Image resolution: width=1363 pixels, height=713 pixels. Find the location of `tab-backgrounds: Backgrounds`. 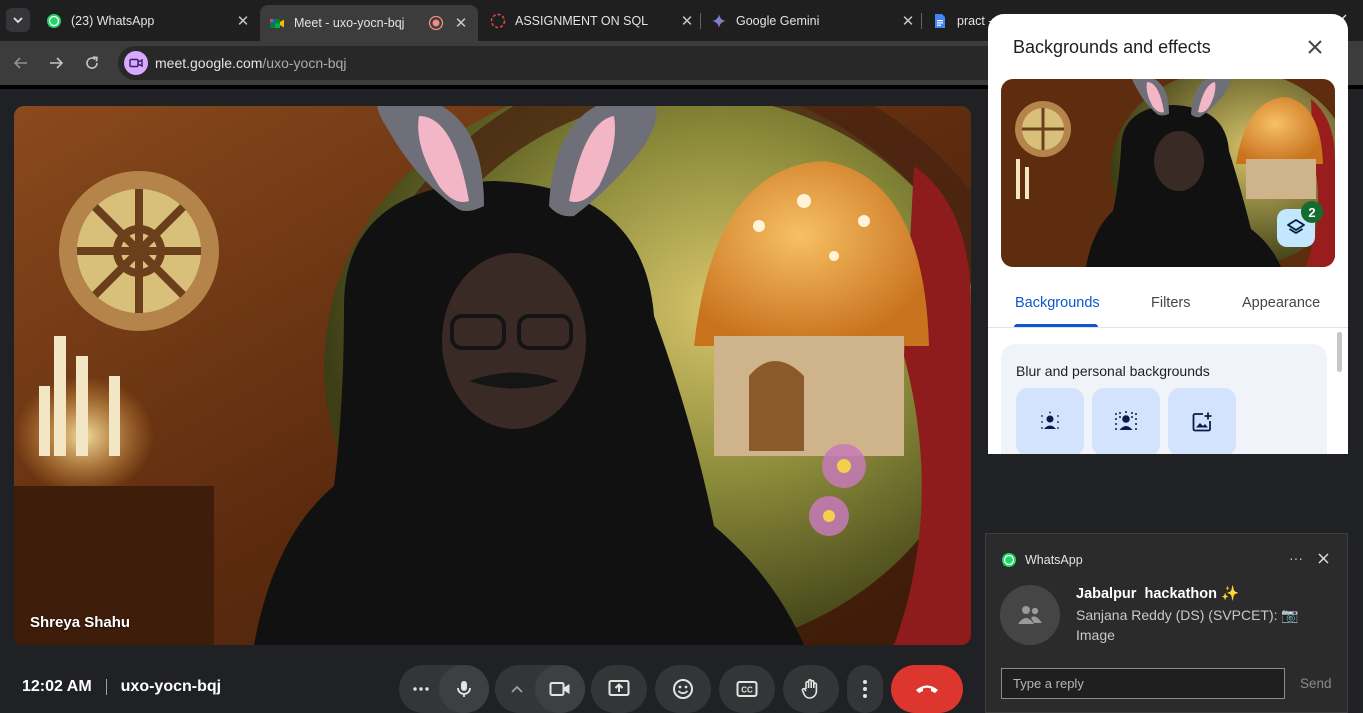

tab-backgrounds: Backgrounds is located at coordinates (1057, 303).